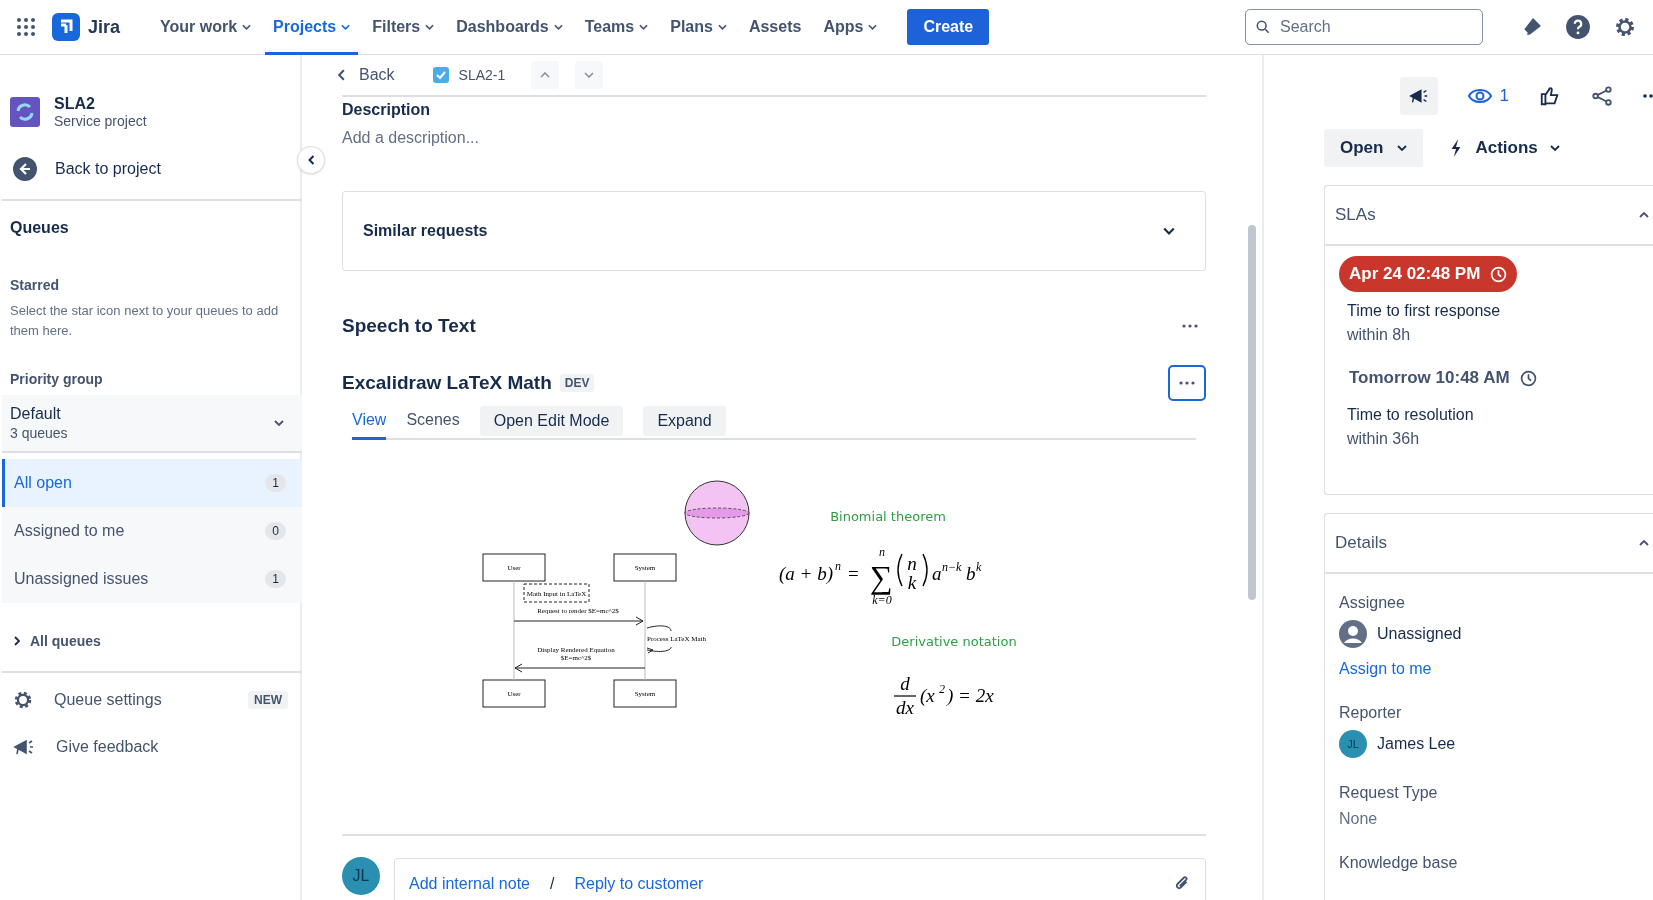  Describe the element at coordinates (66, 27) in the screenshot. I see `logo-icon` at that location.